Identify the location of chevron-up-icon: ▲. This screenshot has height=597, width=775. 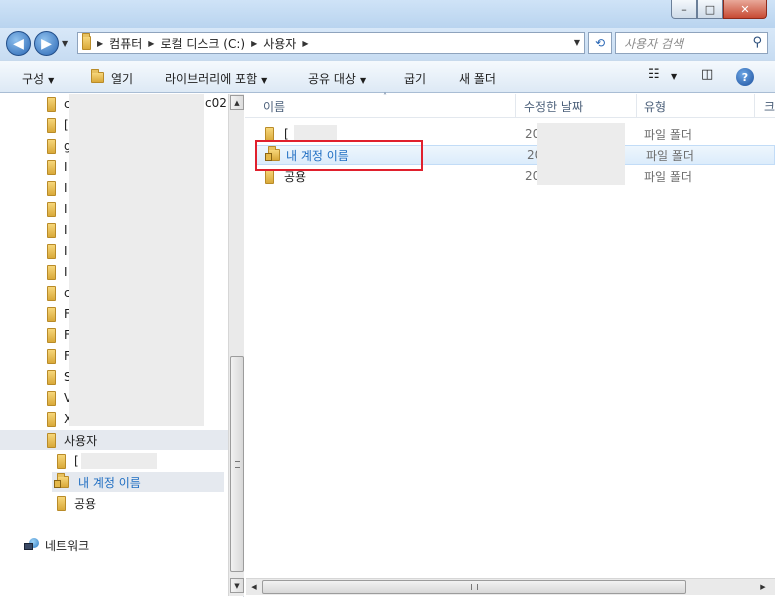
(237, 102).